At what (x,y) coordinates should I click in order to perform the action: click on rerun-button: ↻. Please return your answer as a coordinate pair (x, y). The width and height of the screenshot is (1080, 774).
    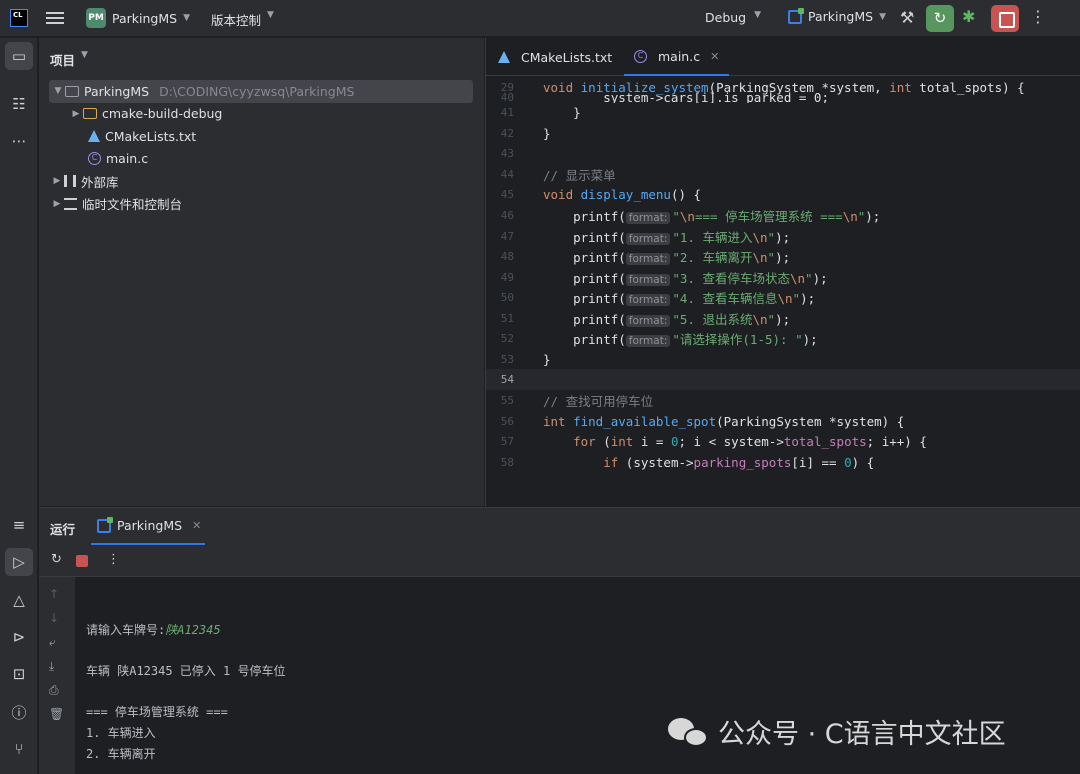
    Looking at the image, I should click on (940, 18).